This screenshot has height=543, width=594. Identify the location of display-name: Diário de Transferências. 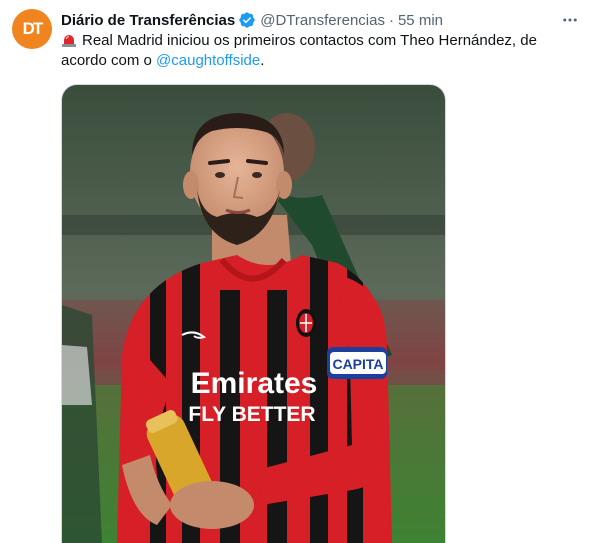
(148, 20).